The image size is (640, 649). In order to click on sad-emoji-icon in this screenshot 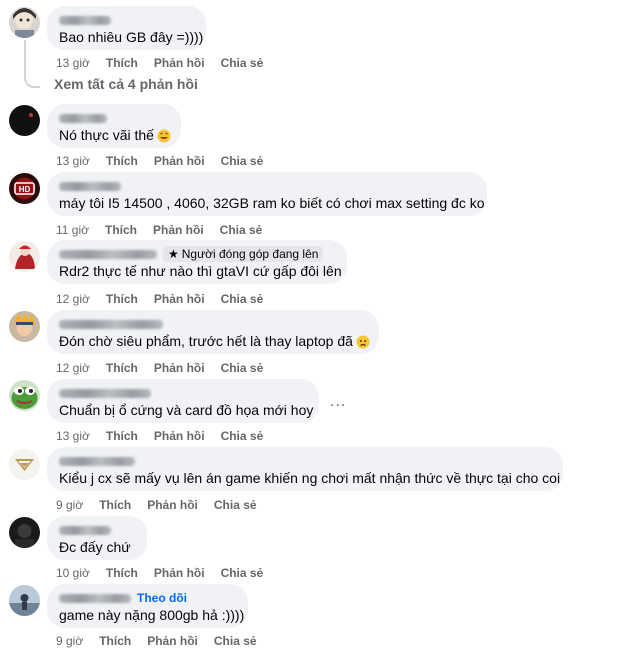, I will do `click(363, 344)`.